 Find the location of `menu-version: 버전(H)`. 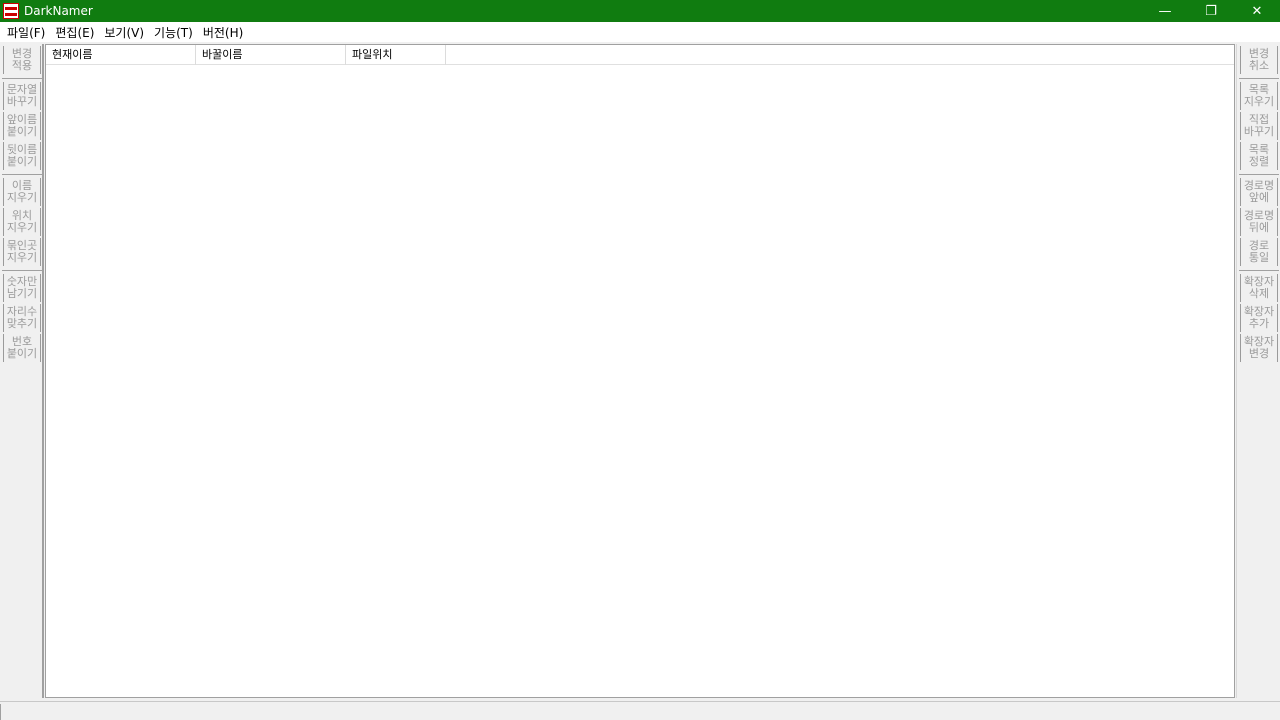

menu-version: 버전(H) is located at coordinates (223, 32).